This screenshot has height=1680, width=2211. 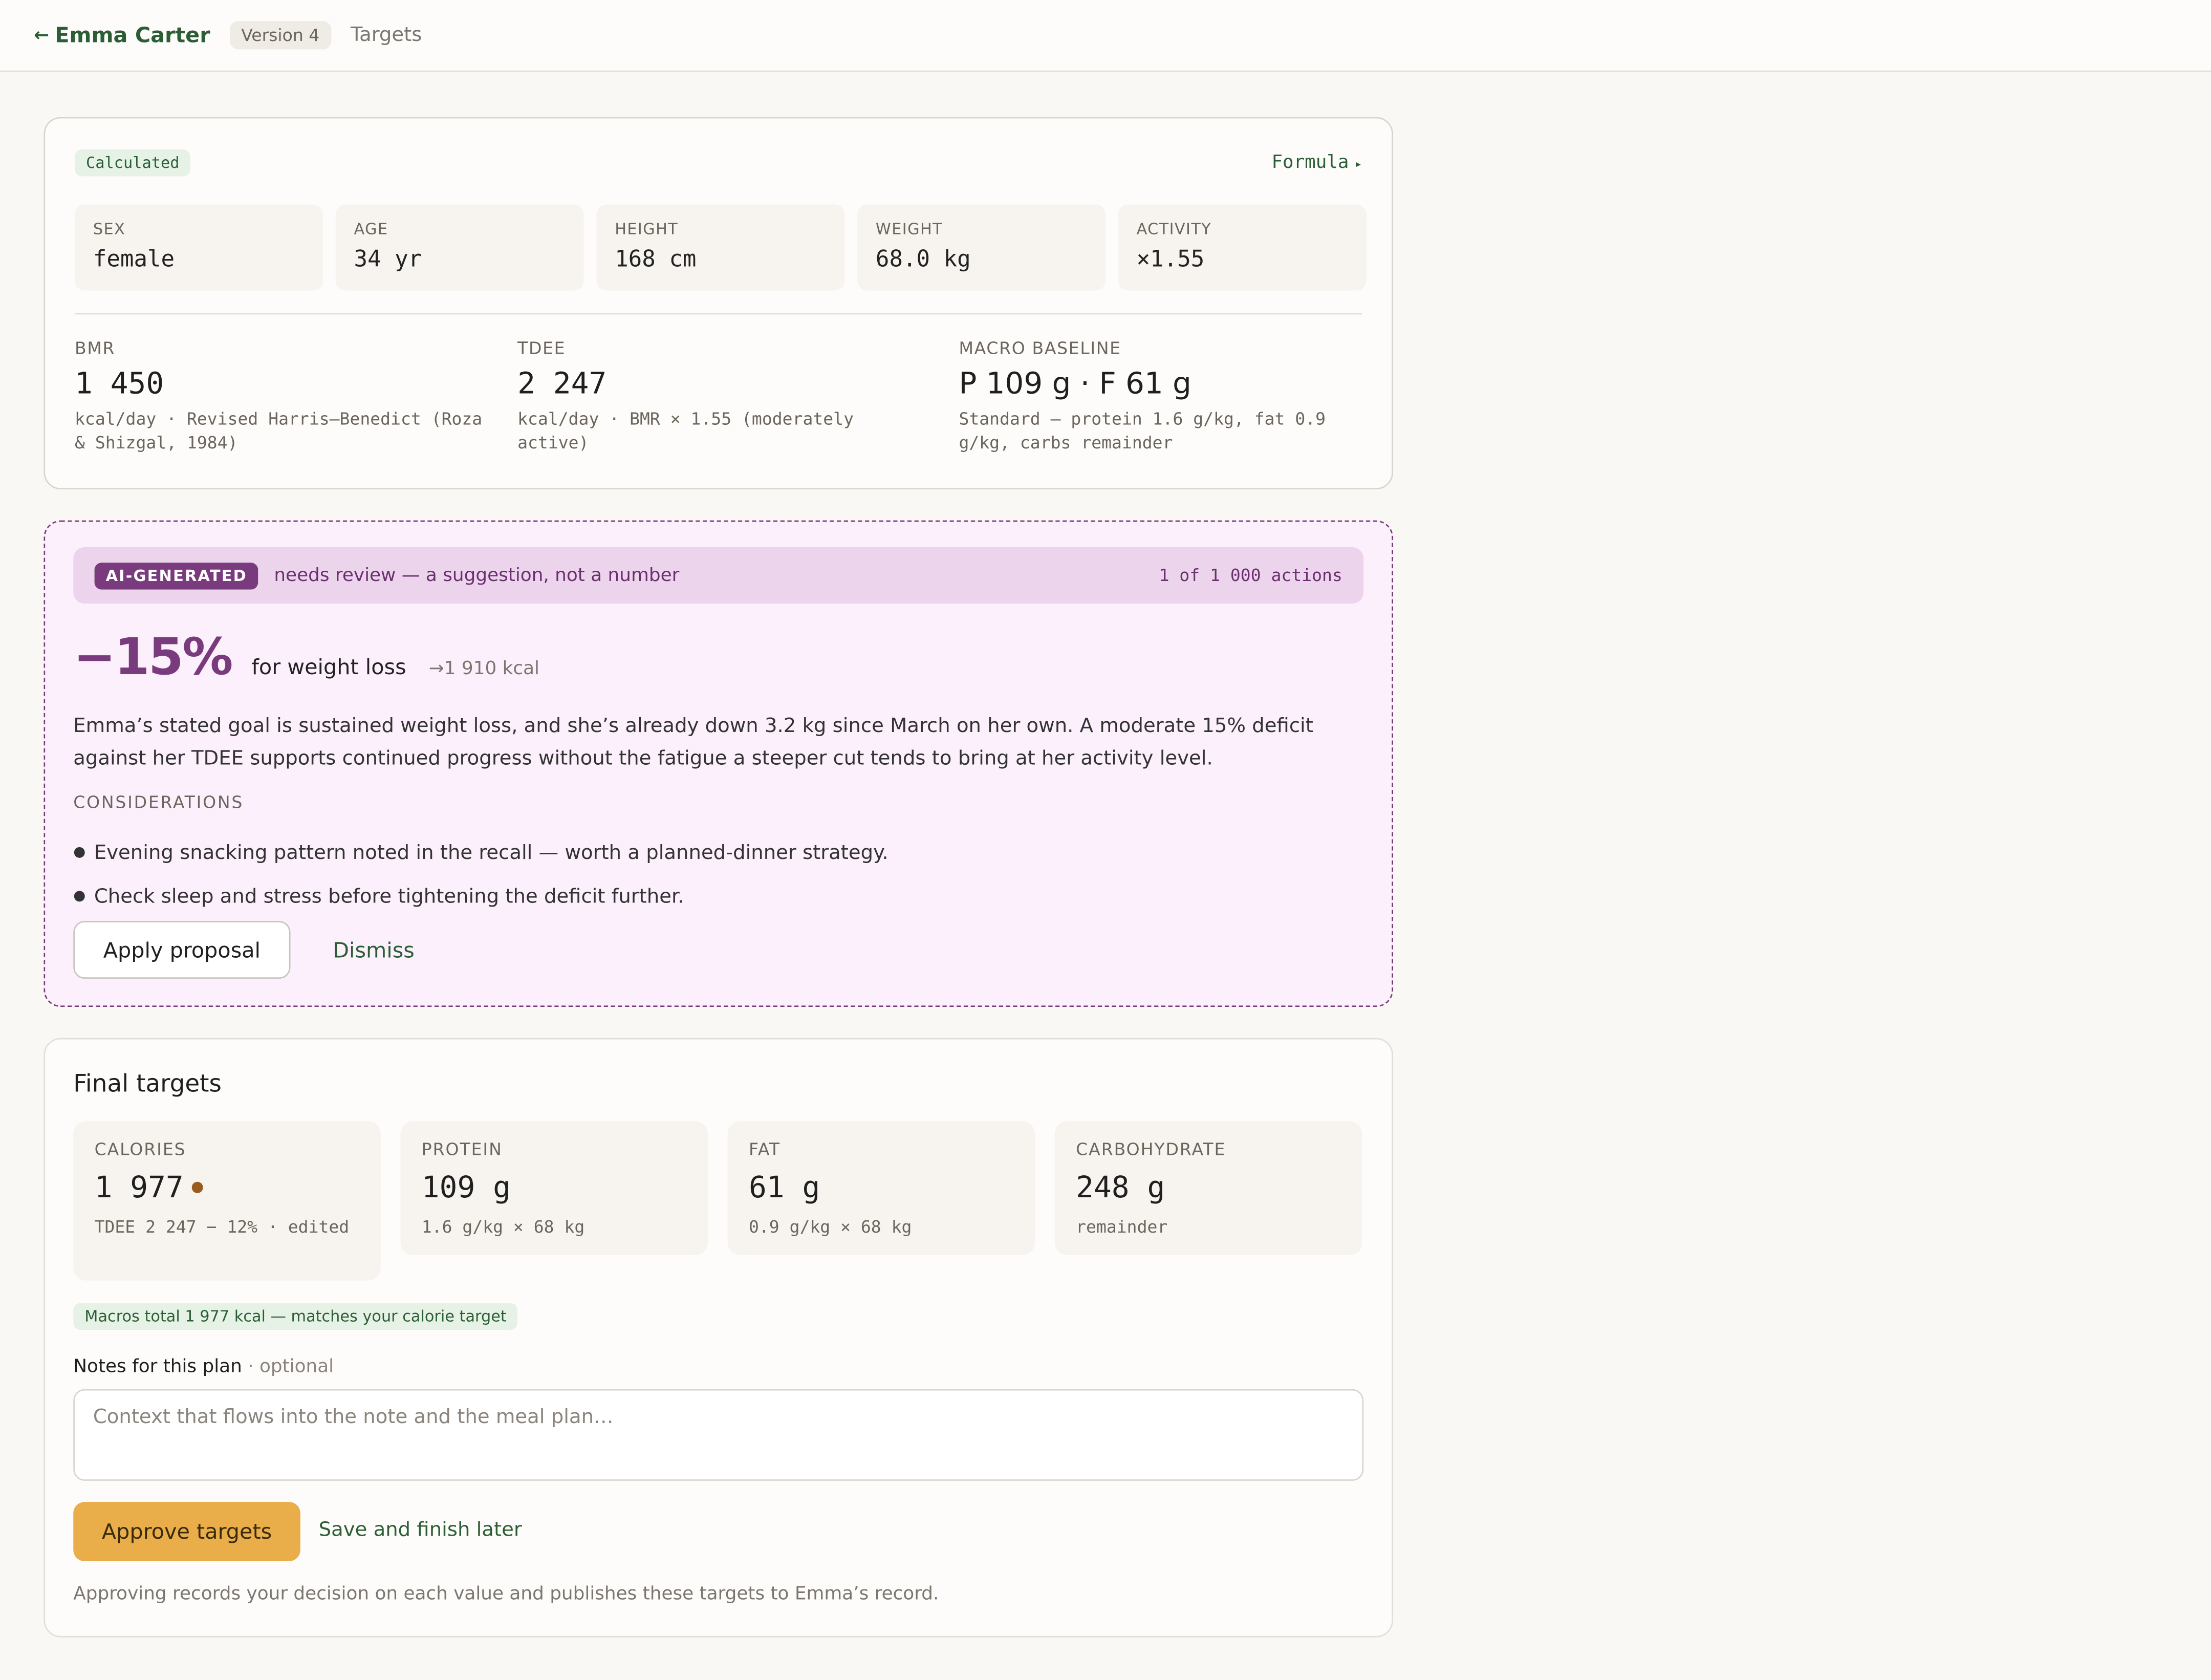 I want to click on triangle-right-icon: ▸, so click(x=1358, y=165).